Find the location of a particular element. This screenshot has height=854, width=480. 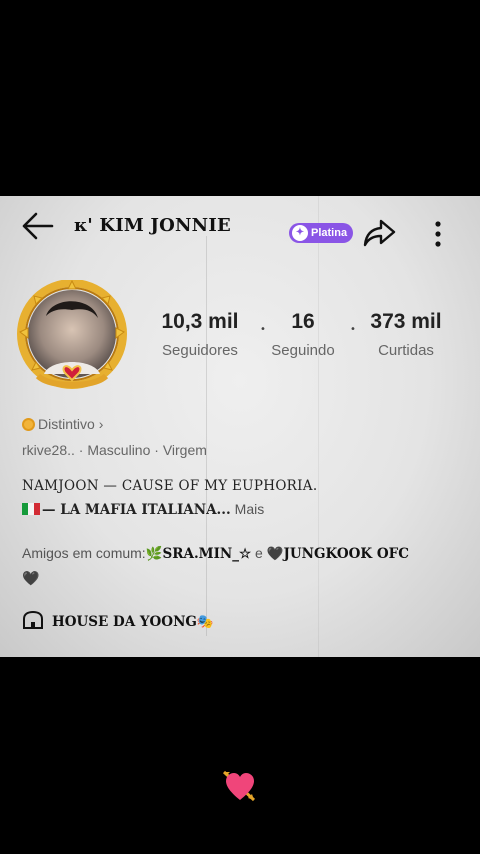

stat-label: Curtidas is located at coordinates (406, 350).